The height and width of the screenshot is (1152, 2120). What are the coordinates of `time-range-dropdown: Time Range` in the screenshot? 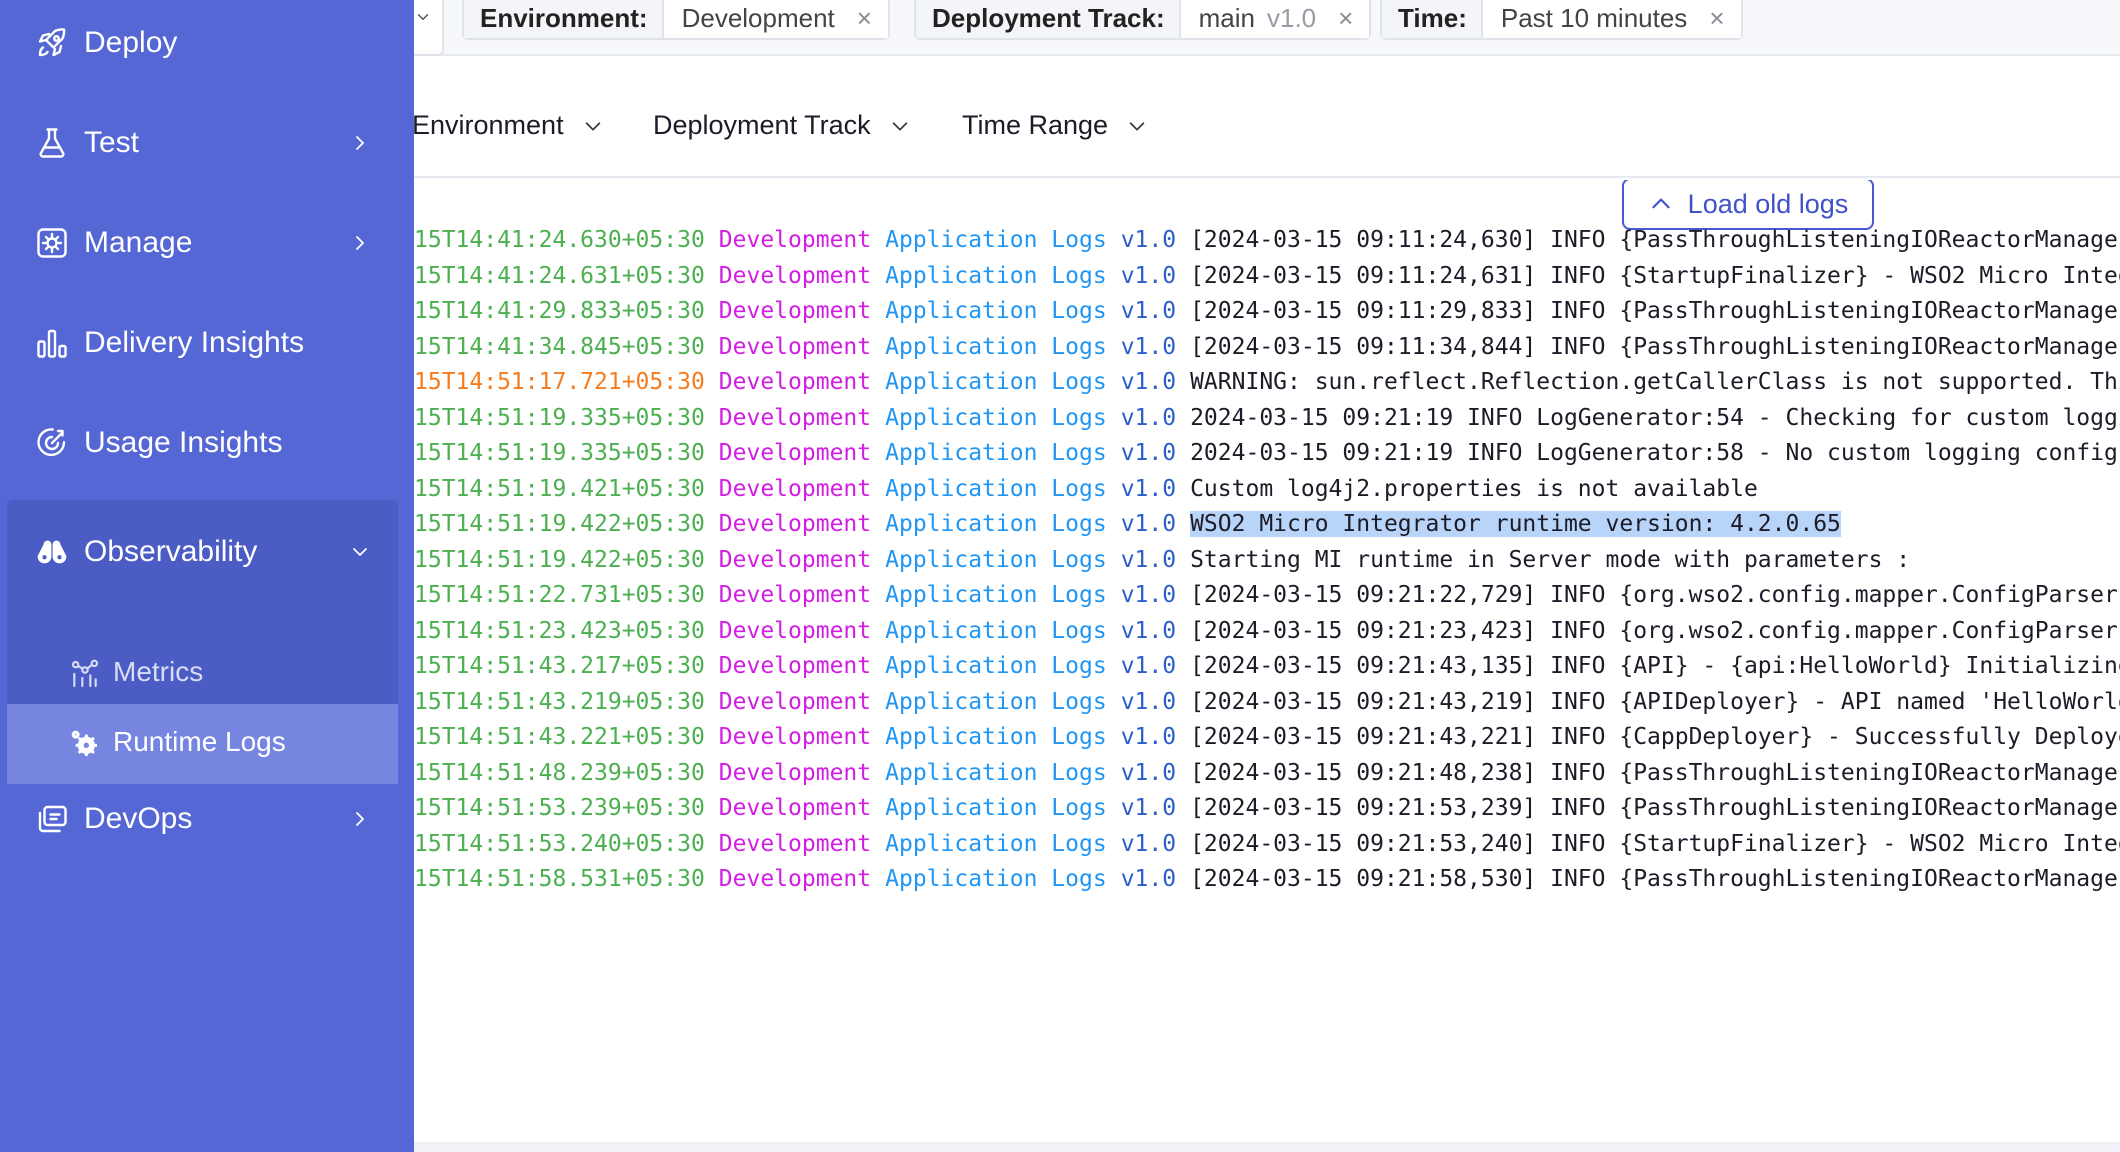 It's located at (1055, 125).